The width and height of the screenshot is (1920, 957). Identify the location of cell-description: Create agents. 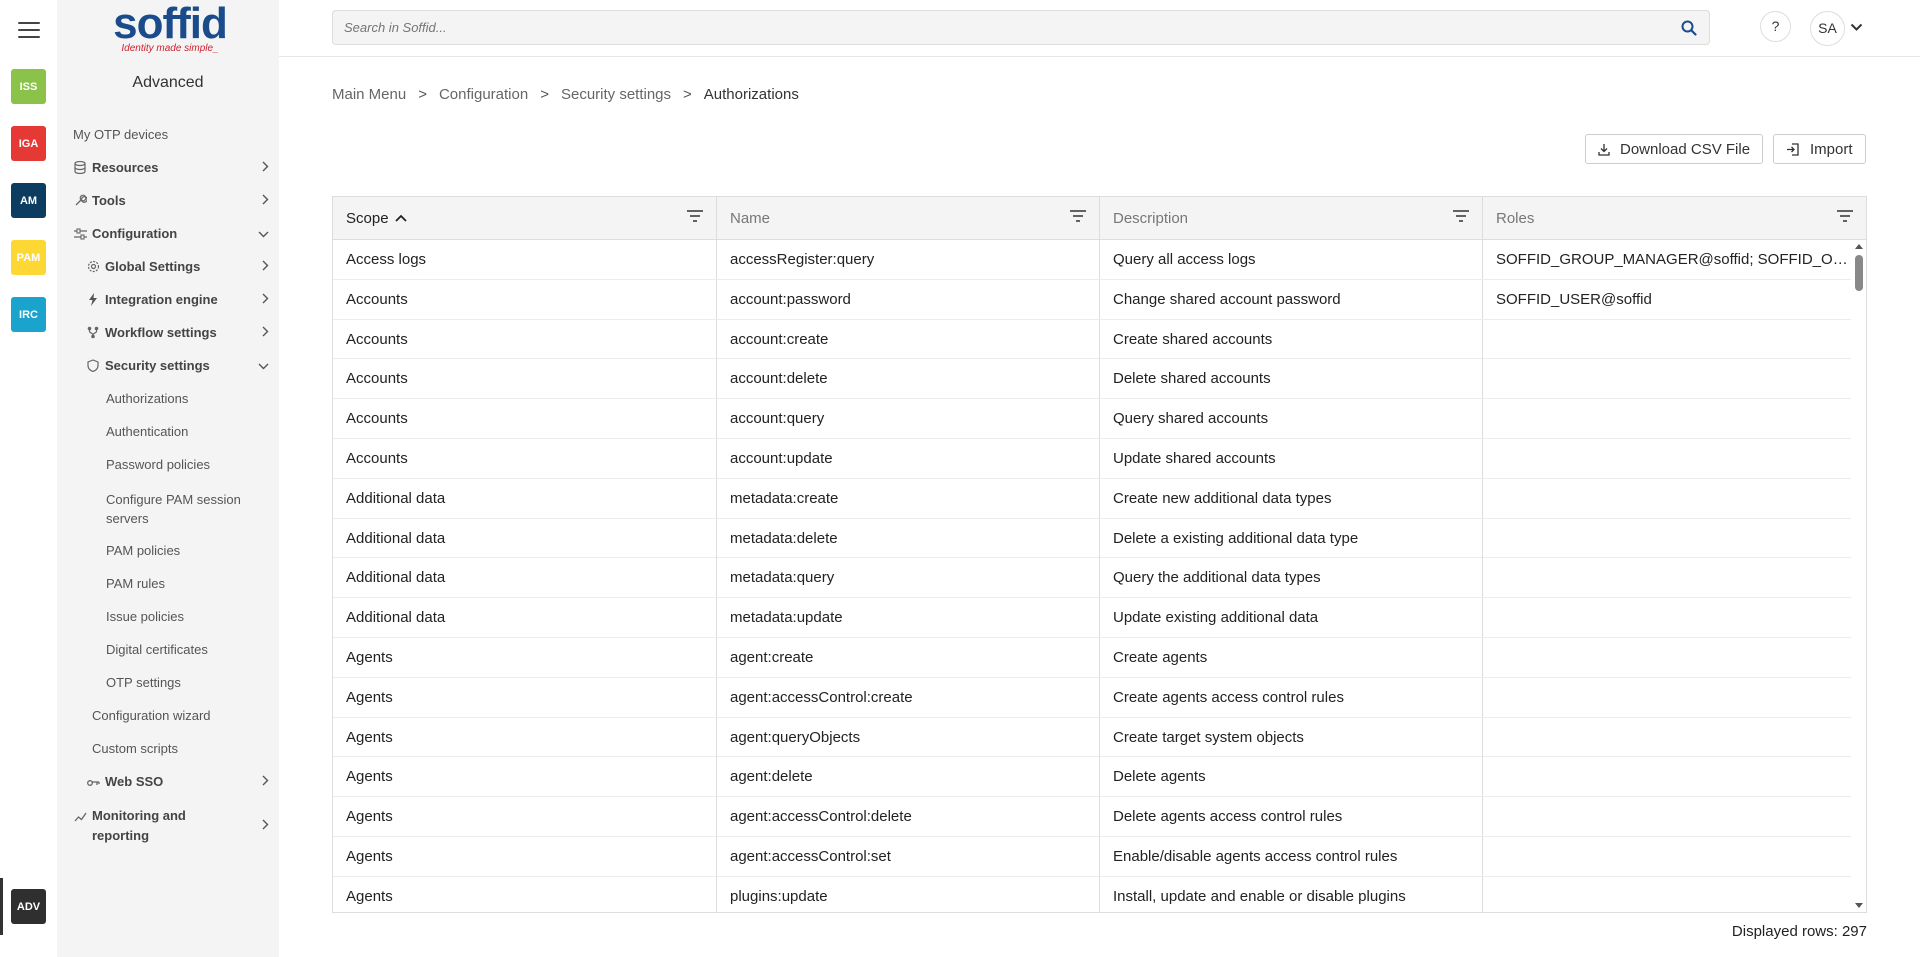
(1291, 657).